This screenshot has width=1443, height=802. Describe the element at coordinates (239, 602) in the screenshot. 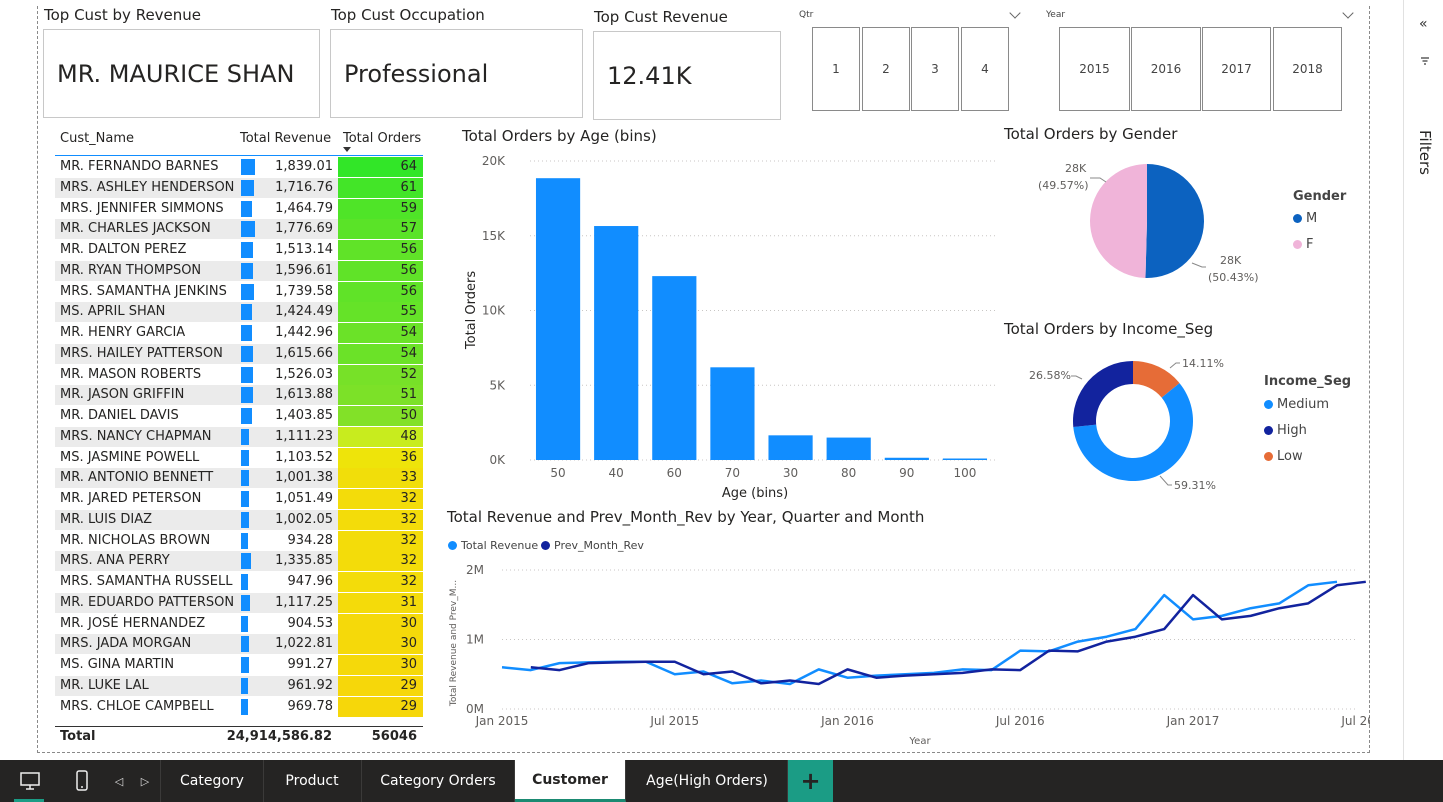

I see `table-row: MR. EDUARDO PATTERSON 1,117.25 31` at that location.